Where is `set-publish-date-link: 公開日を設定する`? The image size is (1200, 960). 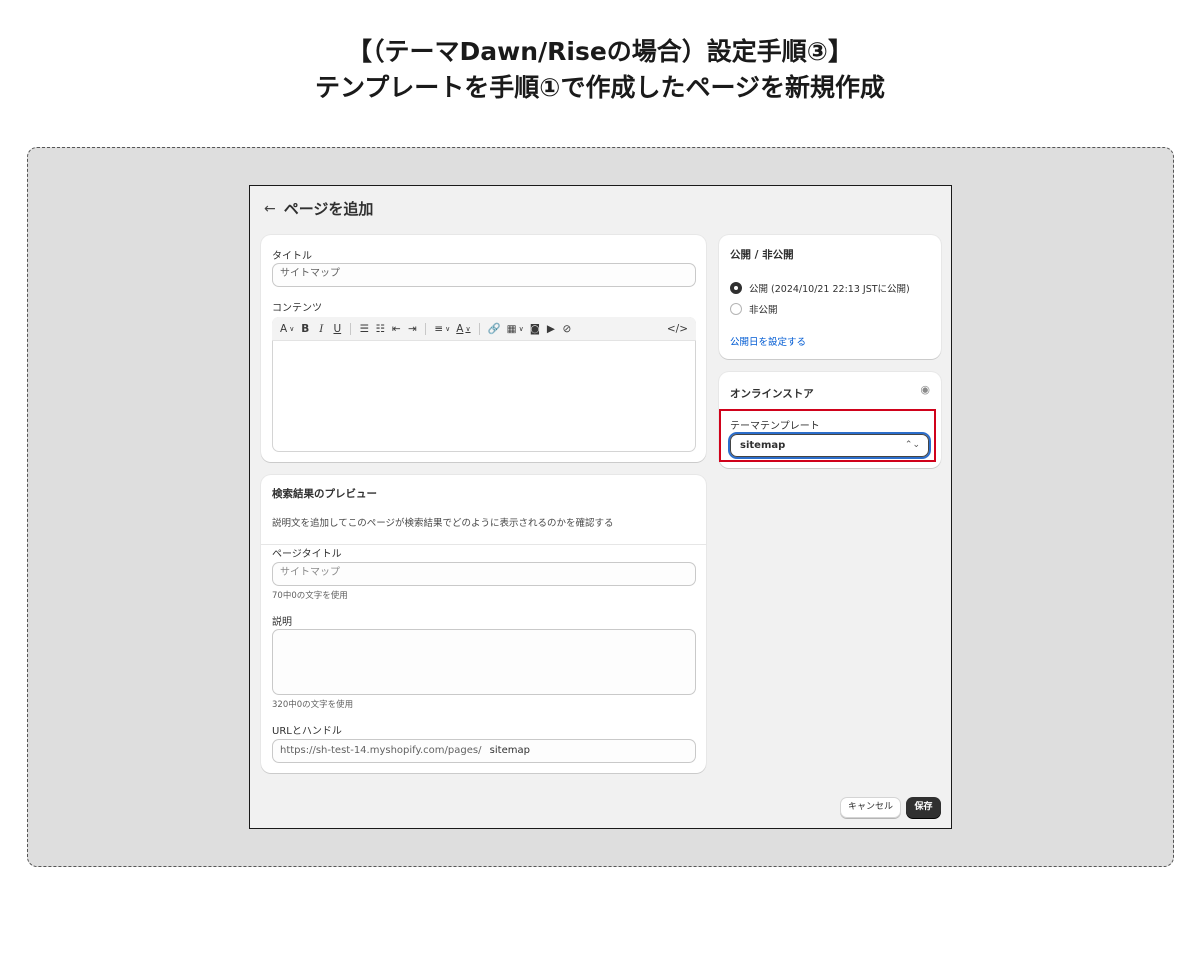 set-publish-date-link: 公開日を設定する is located at coordinates (768, 341).